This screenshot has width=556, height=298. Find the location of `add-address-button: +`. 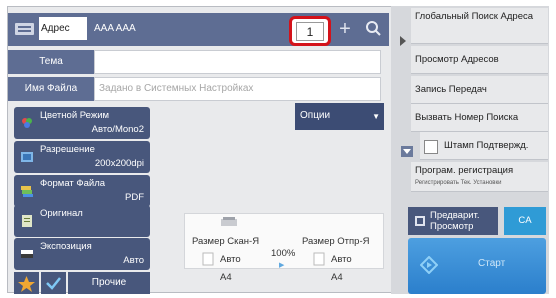

add-address-button: + is located at coordinates (345, 30).